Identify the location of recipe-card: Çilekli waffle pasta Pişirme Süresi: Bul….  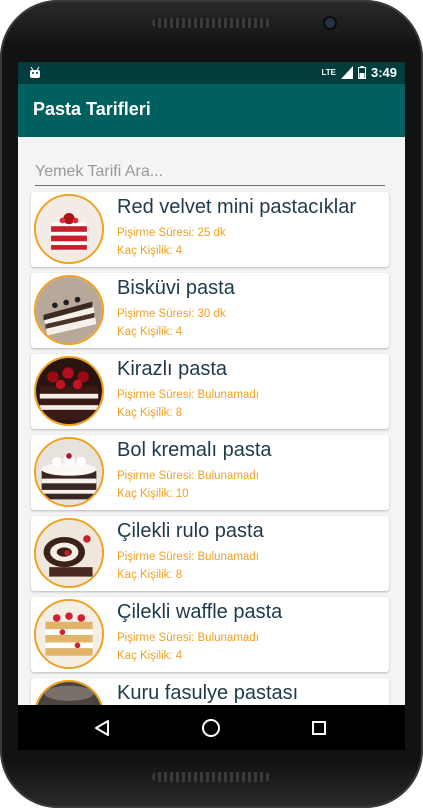
(210, 634).